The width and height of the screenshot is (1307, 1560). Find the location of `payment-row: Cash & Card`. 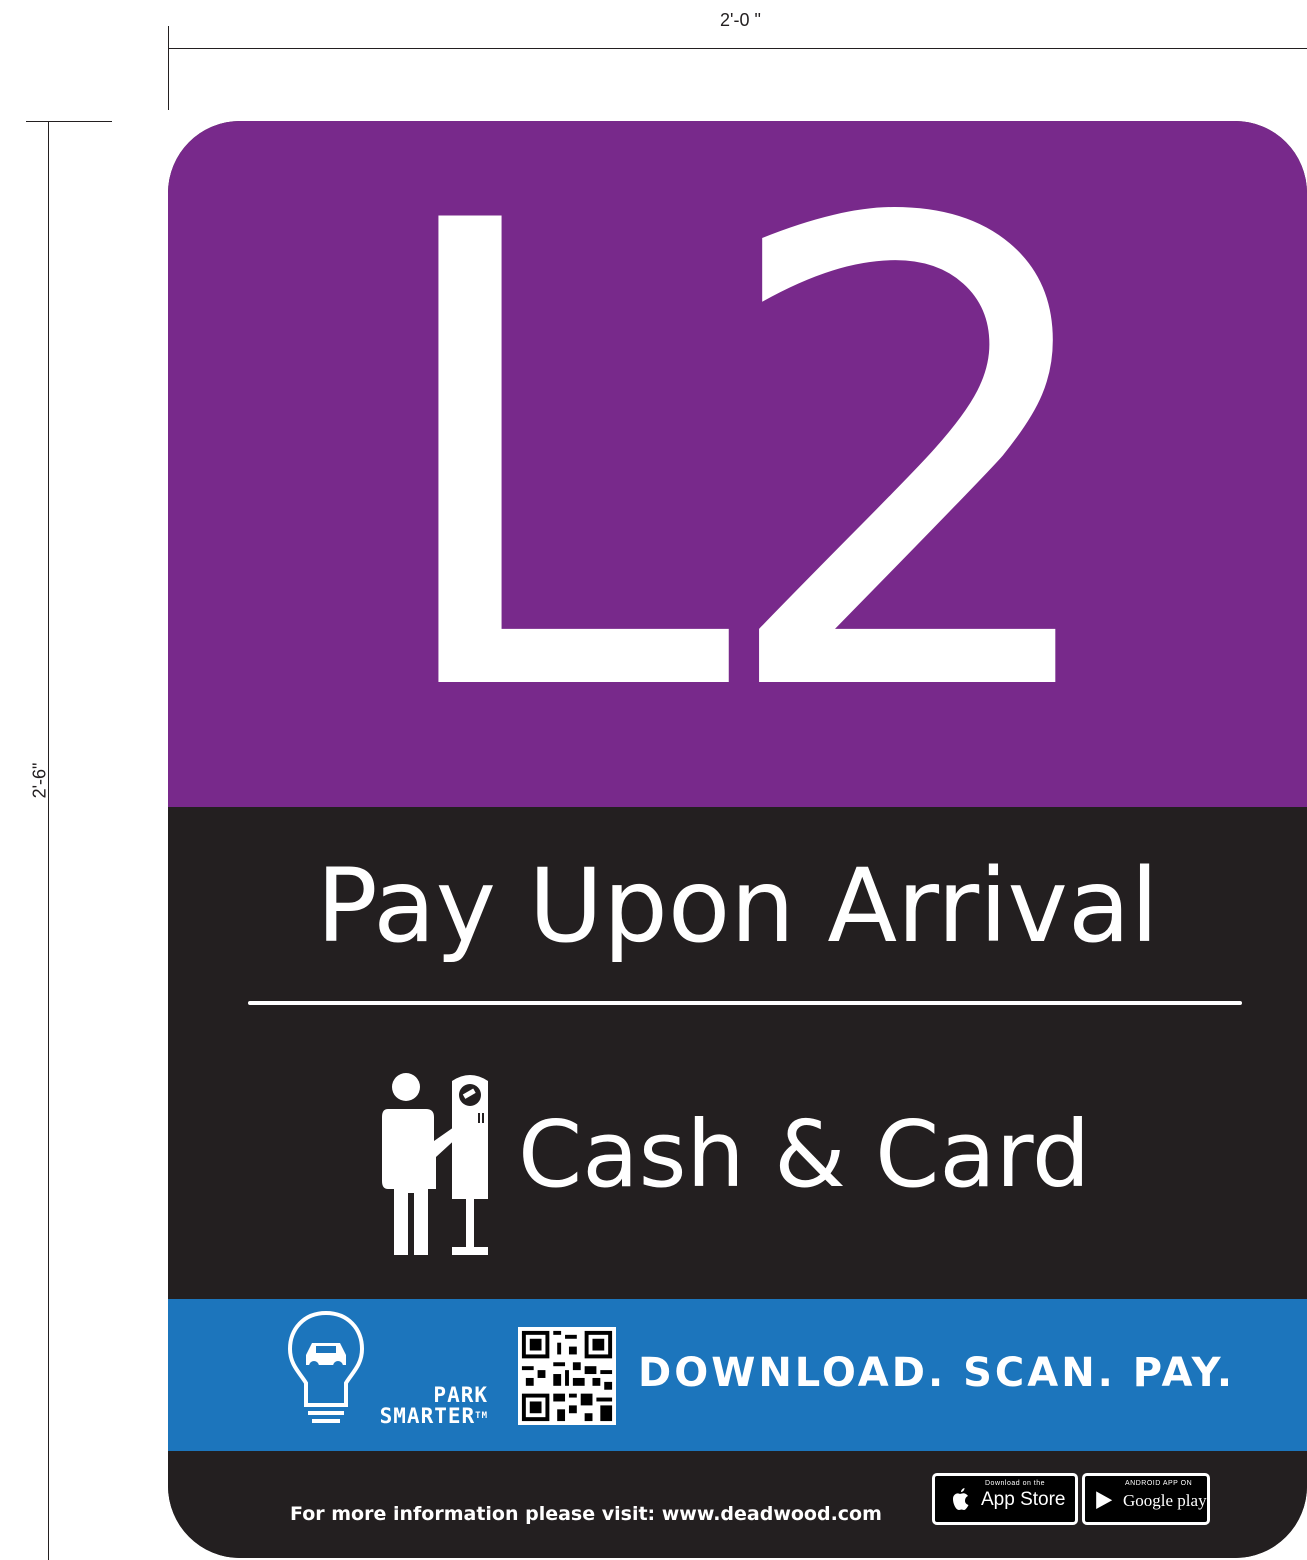

payment-row: Cash & Card is located at coordinates (758, 1164).